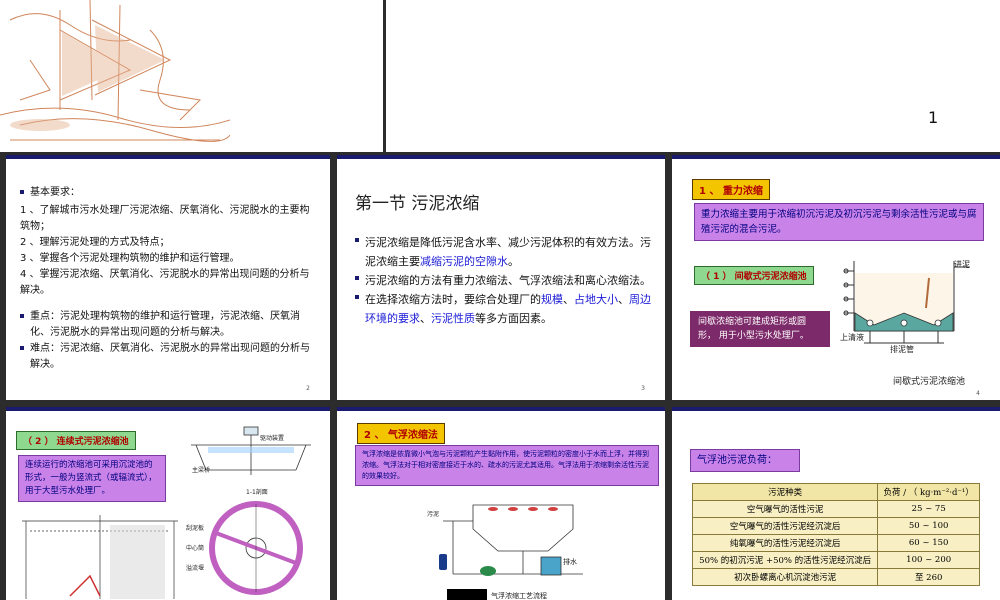  I want to click on table-title: 气浮池污泥负荷：, so click(745, 460).